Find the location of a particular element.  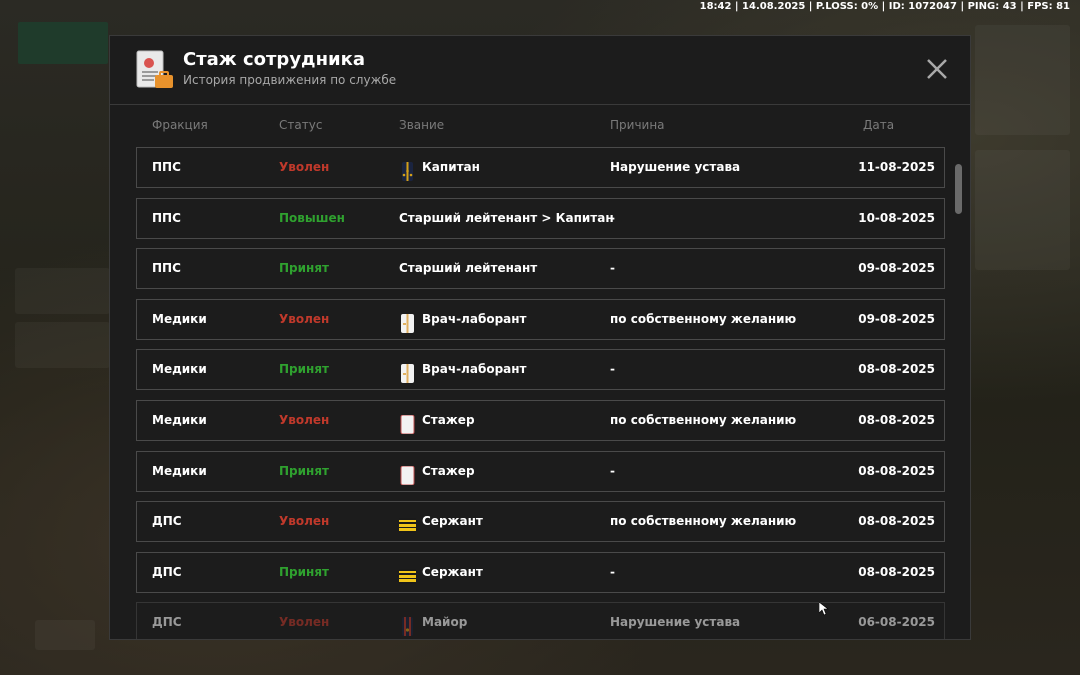

table-row: Медики Принят Стажер - 08-08-2025 is located at coordinates (540, 471).